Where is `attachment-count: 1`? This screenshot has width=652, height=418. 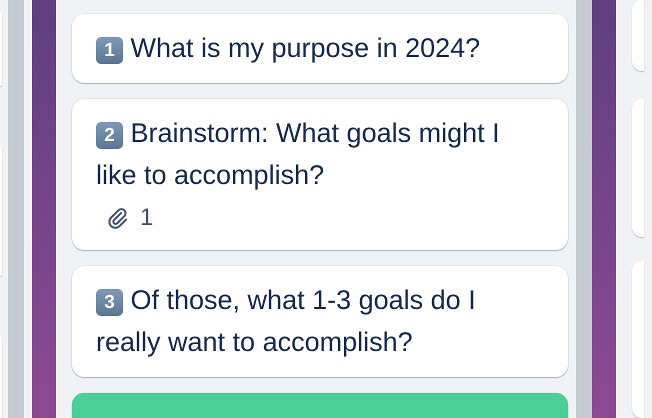 attachment-count: 1 is located at coordinates (147, 218).